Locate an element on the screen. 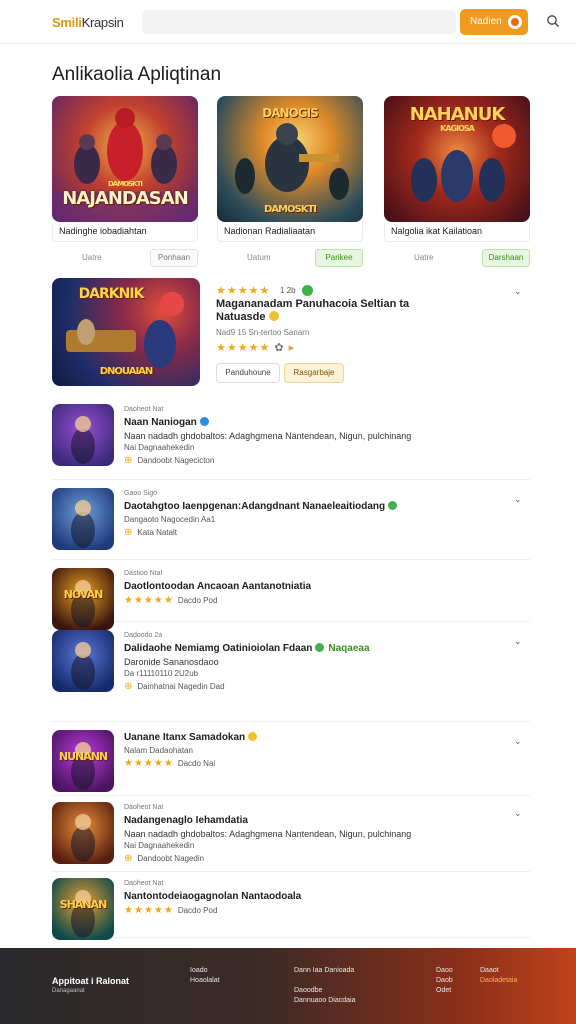  card-caption: Nadinghe iobadiahtan is located at coordinates (125, 232).